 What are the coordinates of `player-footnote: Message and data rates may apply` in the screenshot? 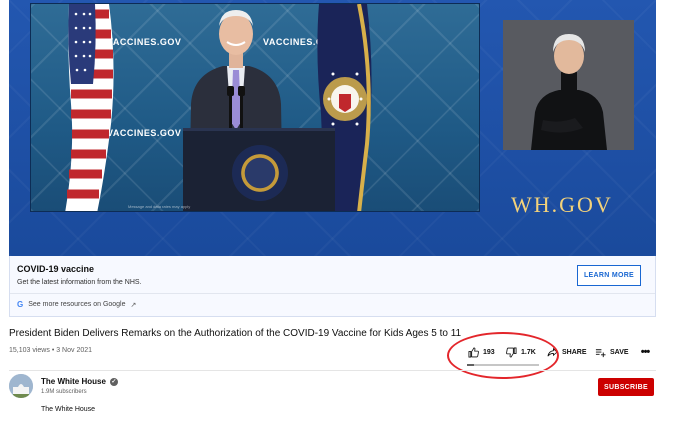 It's located at (159, 206).